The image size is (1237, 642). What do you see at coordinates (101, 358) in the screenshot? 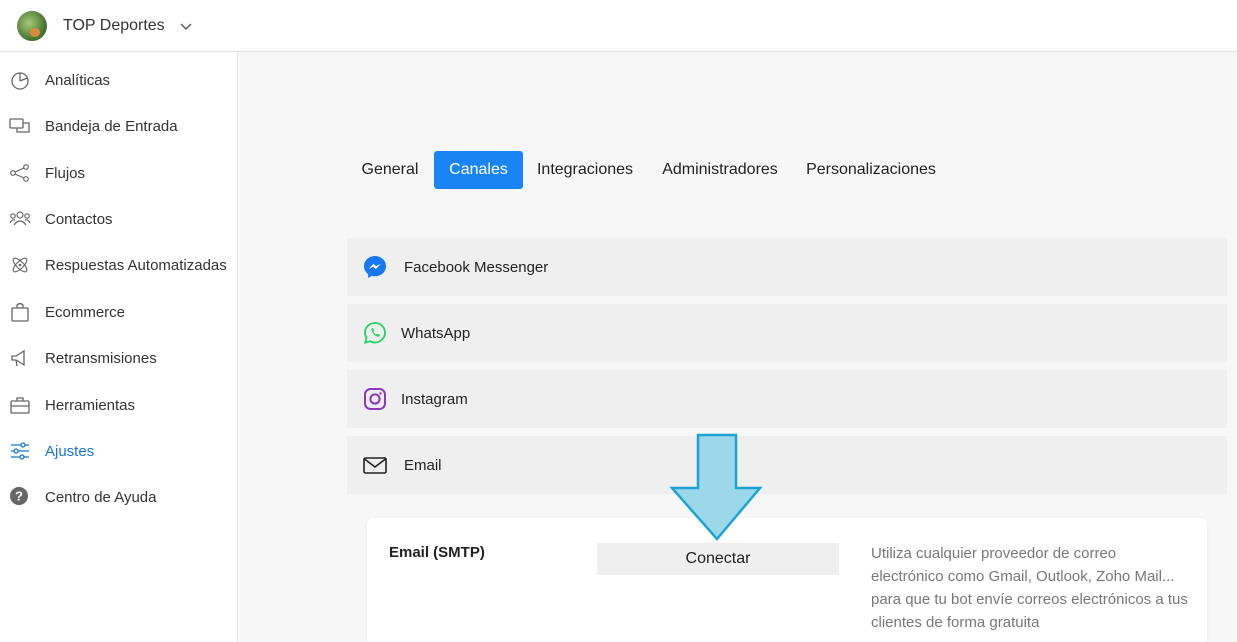
I see `sidebar-item-label: Retransmisiones` at bounding box center [101, 358].